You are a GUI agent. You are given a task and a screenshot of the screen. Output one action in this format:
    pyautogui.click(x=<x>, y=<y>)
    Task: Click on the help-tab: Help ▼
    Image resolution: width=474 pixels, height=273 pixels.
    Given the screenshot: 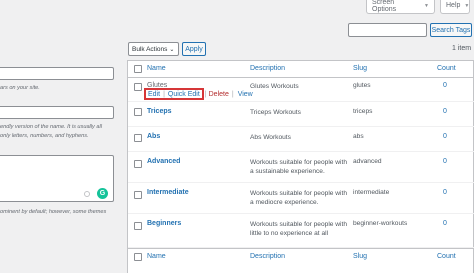 What is the action you would take?
    pyautogui.click(x=455, y=7)
    